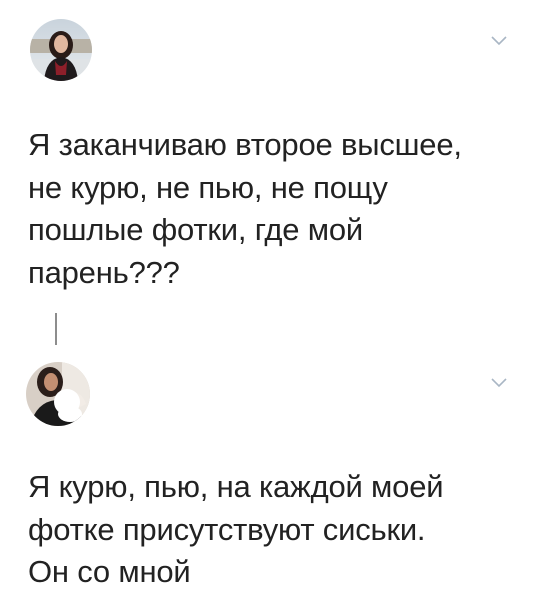  I want to click on tweet-text-line: парень???, so click(104, 272).